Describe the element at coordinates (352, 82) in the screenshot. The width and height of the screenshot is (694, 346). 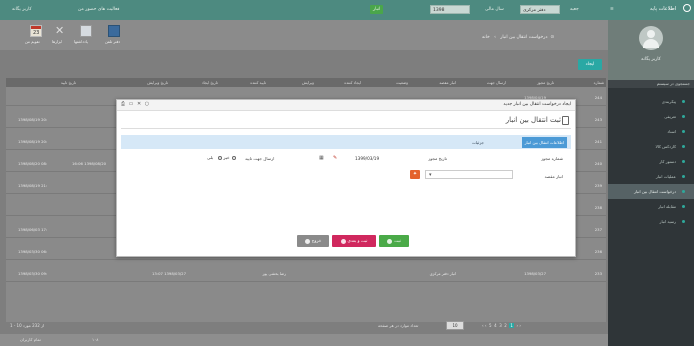
I see `col-creator: ایجاد کننده` at that location.